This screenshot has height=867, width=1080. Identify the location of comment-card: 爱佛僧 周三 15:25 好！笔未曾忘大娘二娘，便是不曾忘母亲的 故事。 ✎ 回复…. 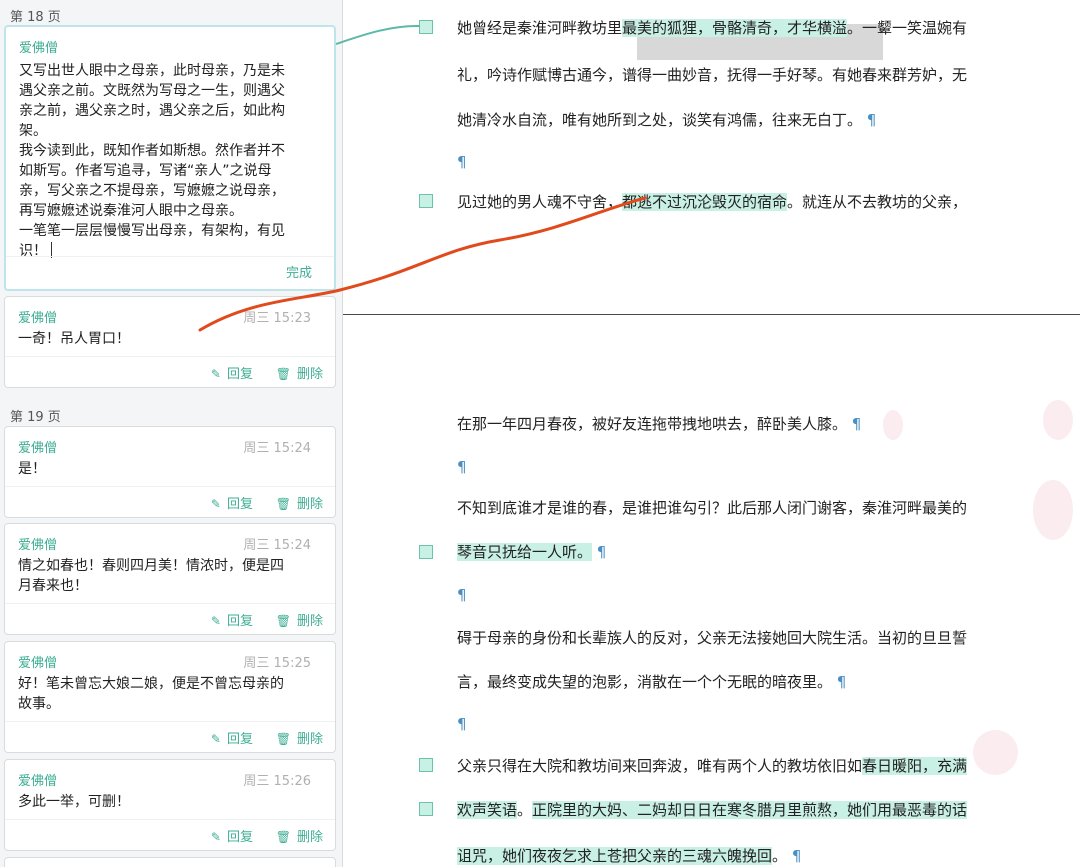
(170, 697).